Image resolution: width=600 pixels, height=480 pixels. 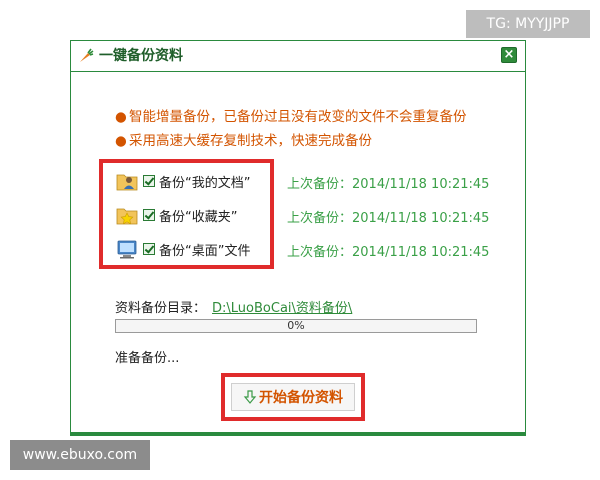 I want to click on desktop-icon, so click(x=127, y=249).